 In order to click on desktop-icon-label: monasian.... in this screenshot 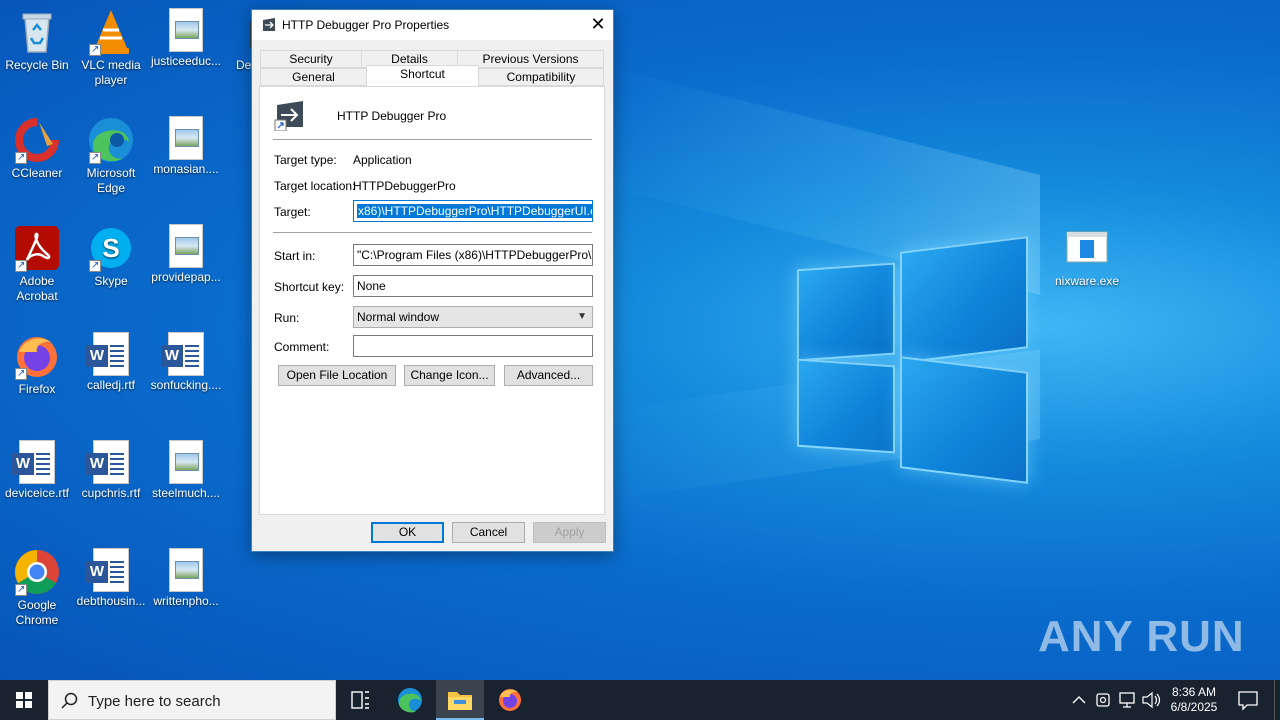, I will do `click(186, 169)`.